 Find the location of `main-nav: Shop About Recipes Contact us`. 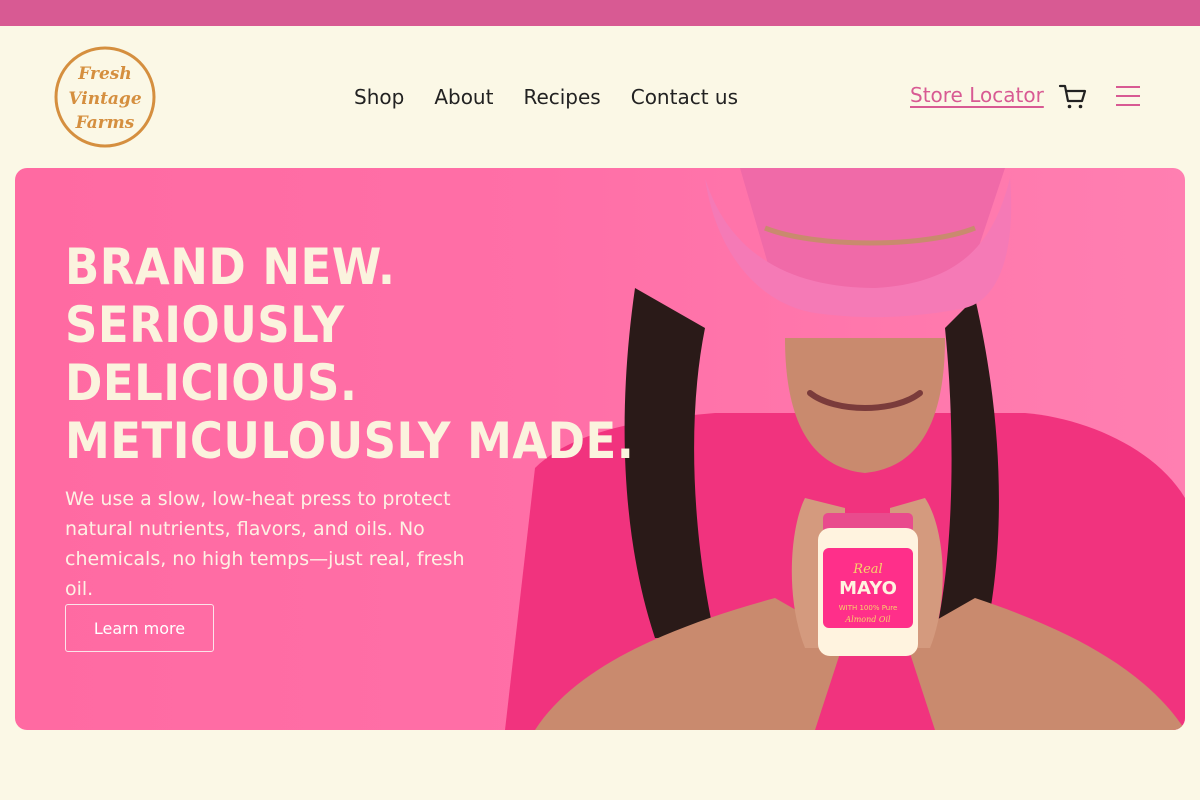

main-nav: Shop About Recipes Contact us is located at coordinates (546, 97).